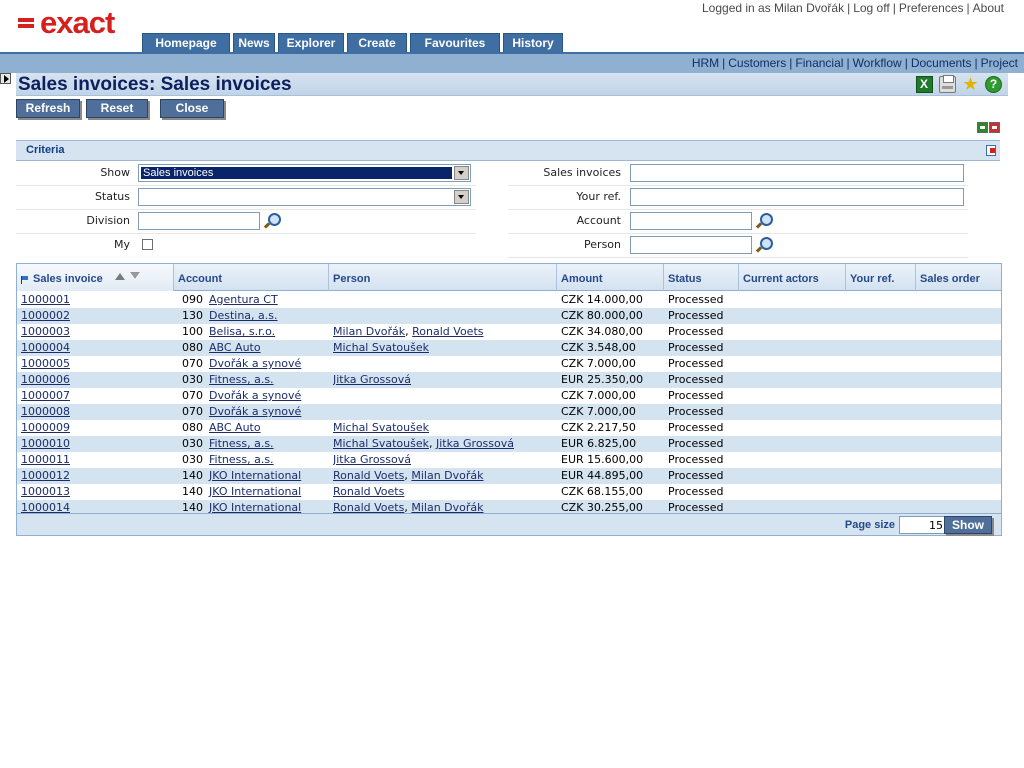 This screenshot has height=768, width=1024. What do you see at coordinates (45, 379) in the screenshot?
I see `invoice-link: 1000006` at bounding box center [45, 379].